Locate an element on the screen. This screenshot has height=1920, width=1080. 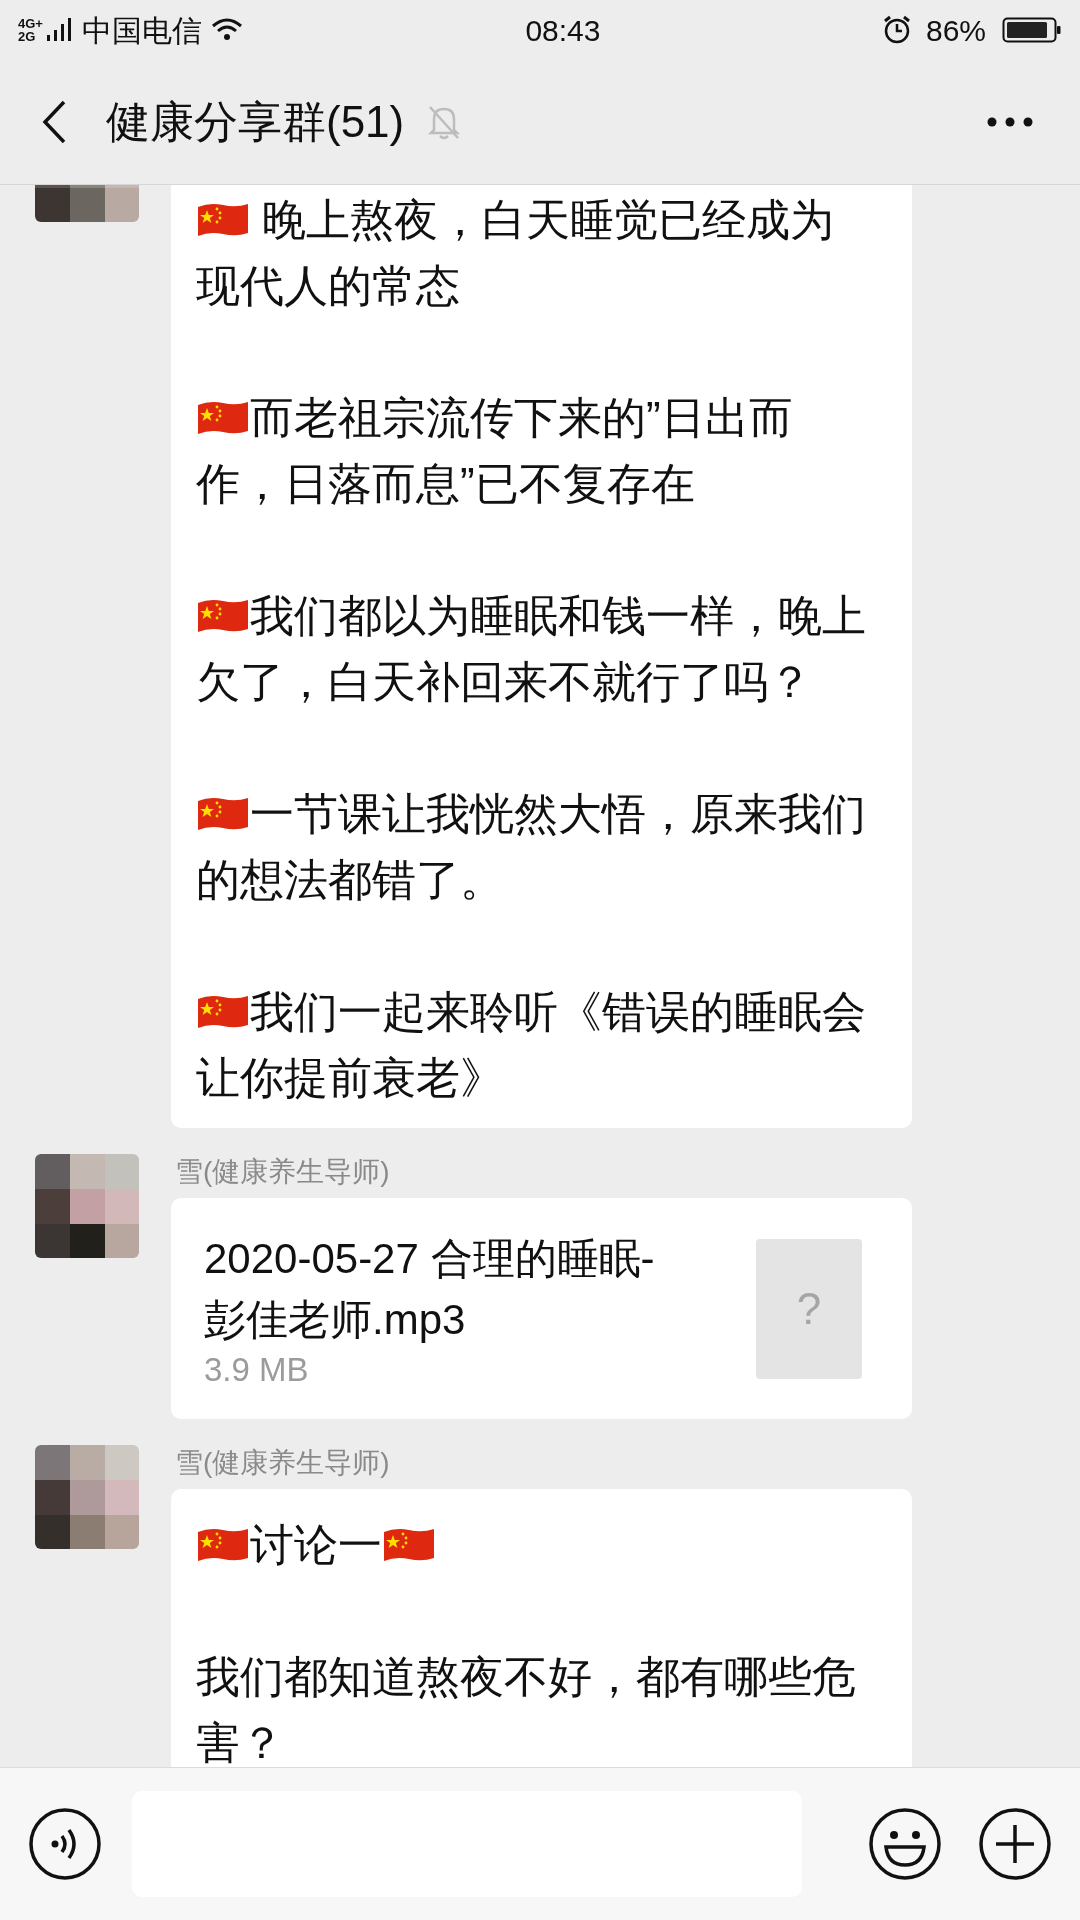
file-bubble: 2020-05-27 合理的睡眠-彭佳老师.mp3 3.9 MB ? is located at coordinates (541, 1308).